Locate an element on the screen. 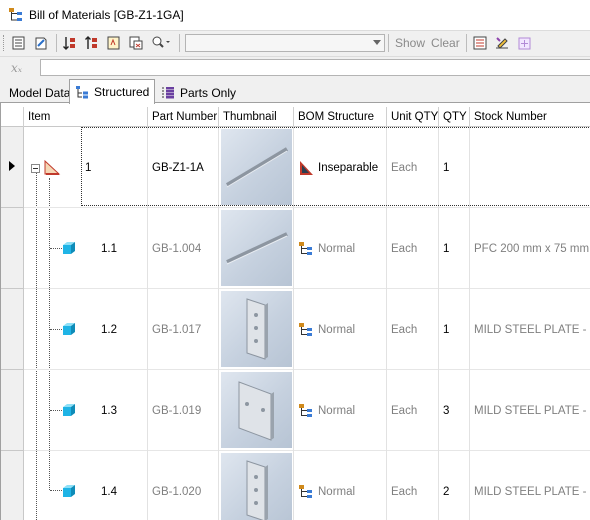 The width and height of the screenshot is (590, 520). cell-part-number: GB-1.004 is located at coordinates (183, 248).